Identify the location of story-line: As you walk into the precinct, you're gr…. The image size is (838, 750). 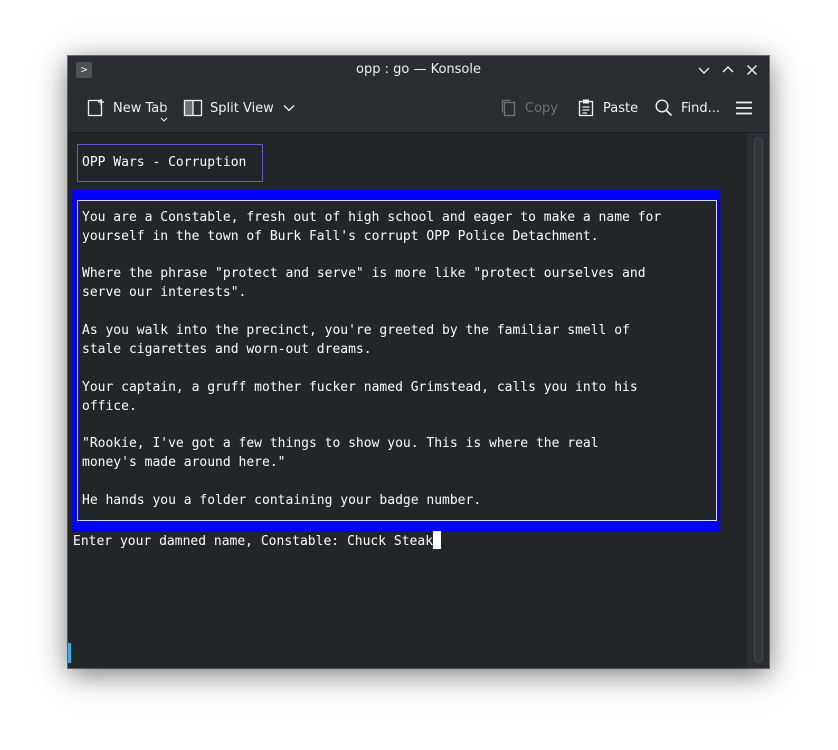
(356, 330).